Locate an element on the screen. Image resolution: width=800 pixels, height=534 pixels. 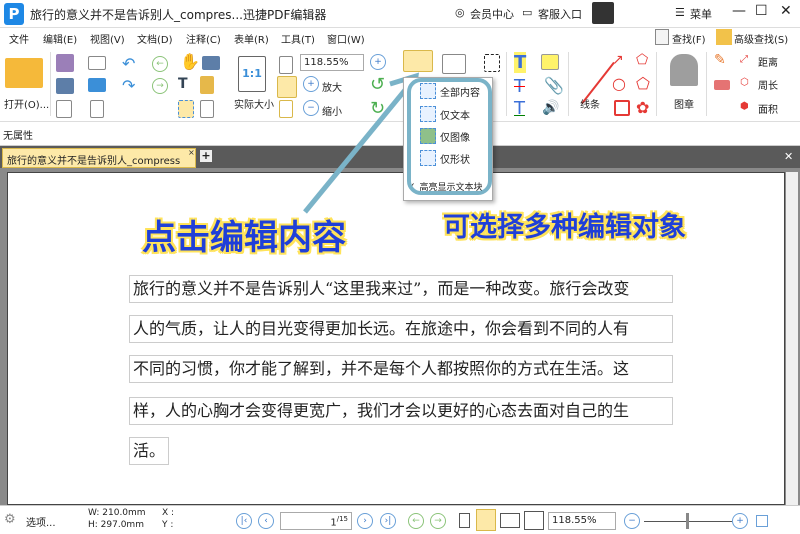
last-page-button: ›| is located at coordinates (388, 521).